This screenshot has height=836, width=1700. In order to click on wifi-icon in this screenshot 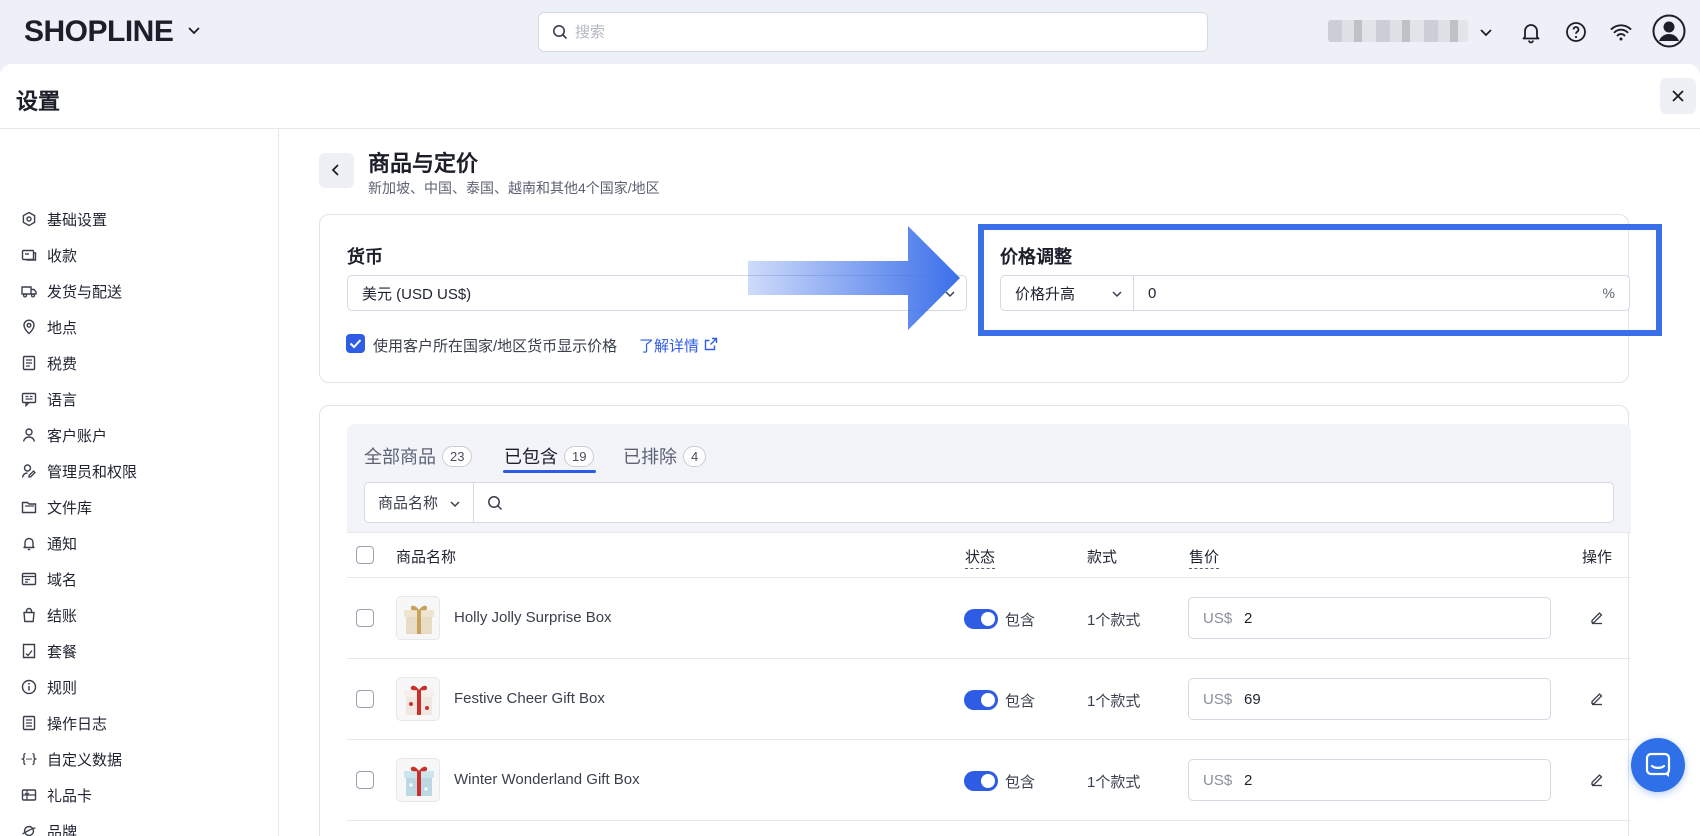, I will do `click(1621, 32)`.